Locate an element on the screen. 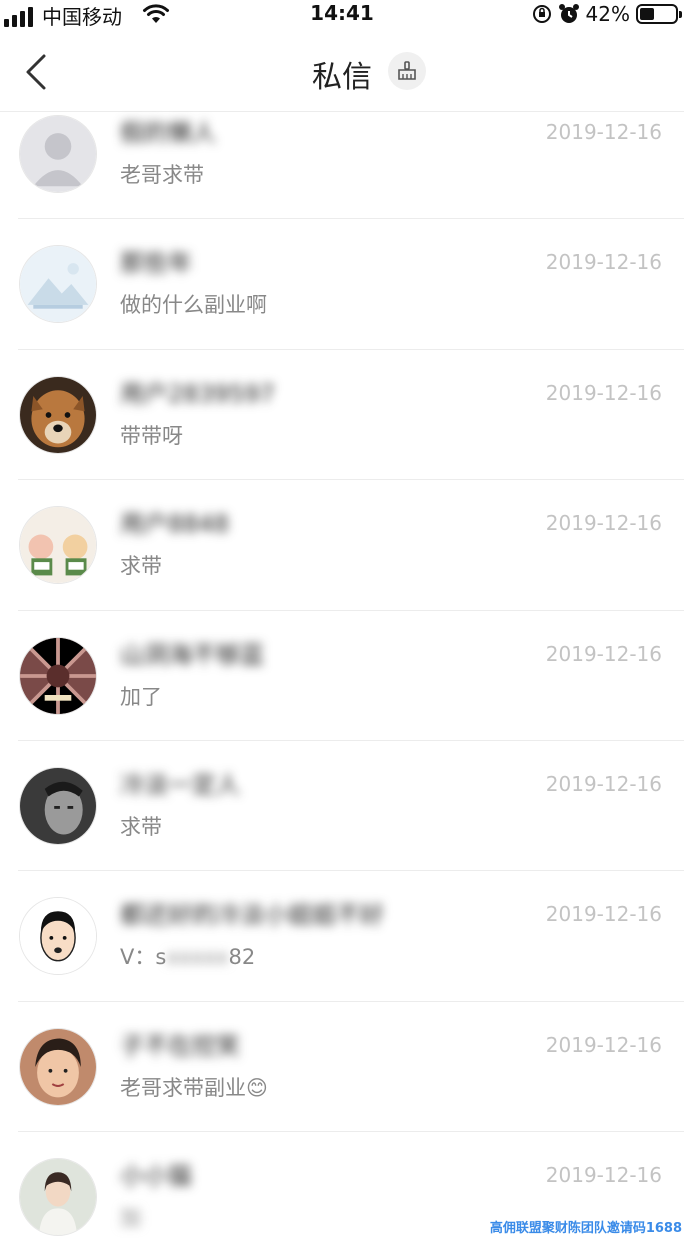 The width and height of the screenshot is (684, 1238). sender-name: 假的懒人 is located at coordinates (168, 133).